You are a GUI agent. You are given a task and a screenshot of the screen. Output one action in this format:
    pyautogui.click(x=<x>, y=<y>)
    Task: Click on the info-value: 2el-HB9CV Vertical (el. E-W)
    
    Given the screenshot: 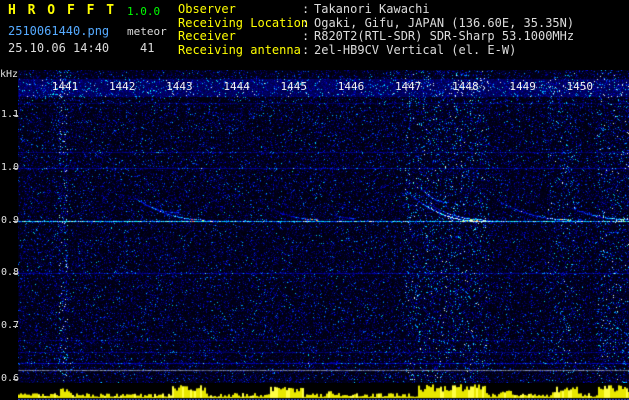 What is the action you would take?
    pyautogui.click(x=415, y=50)
    